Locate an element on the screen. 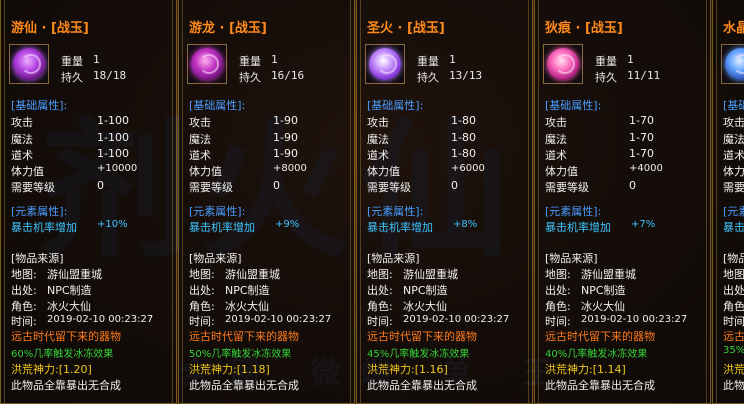  primal-power: 洪荒神力:[1.14] is located at coordinates (585, 369).